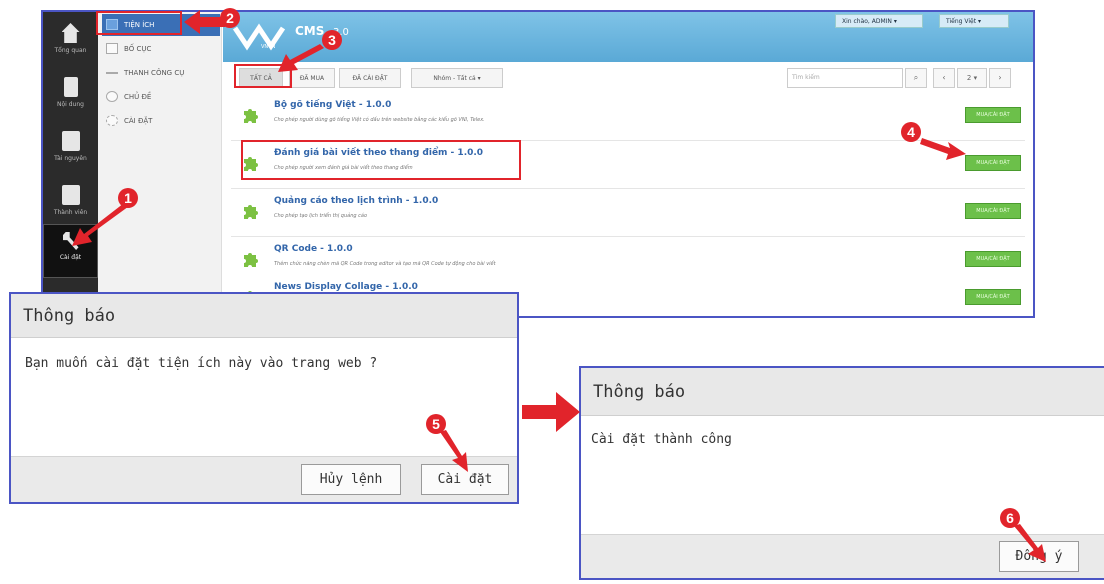  I want to click on logo-text: CMS, so click(310, 31).